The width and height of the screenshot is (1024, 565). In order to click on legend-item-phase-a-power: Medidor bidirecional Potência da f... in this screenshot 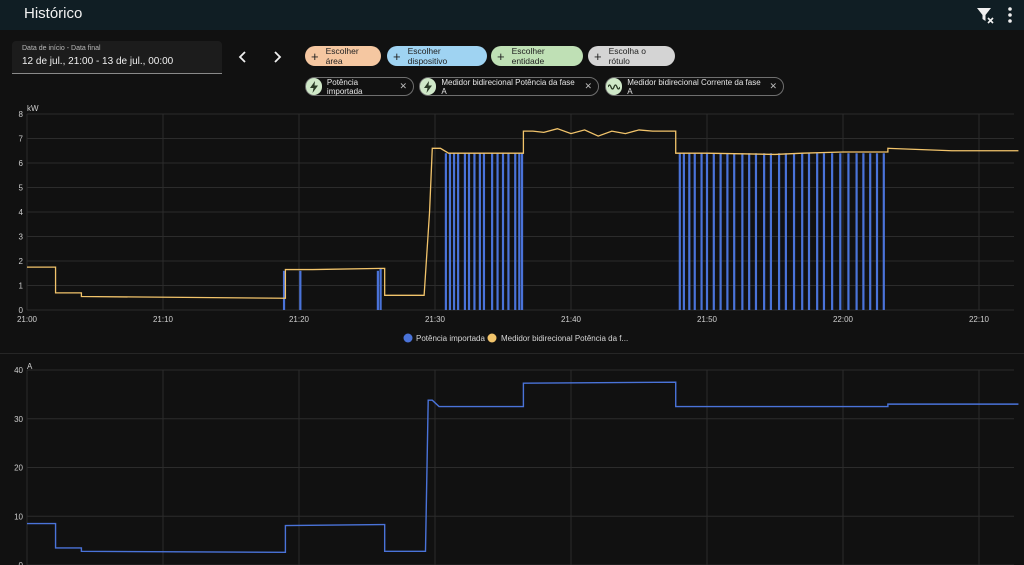, I will do `click(558, 338)`.